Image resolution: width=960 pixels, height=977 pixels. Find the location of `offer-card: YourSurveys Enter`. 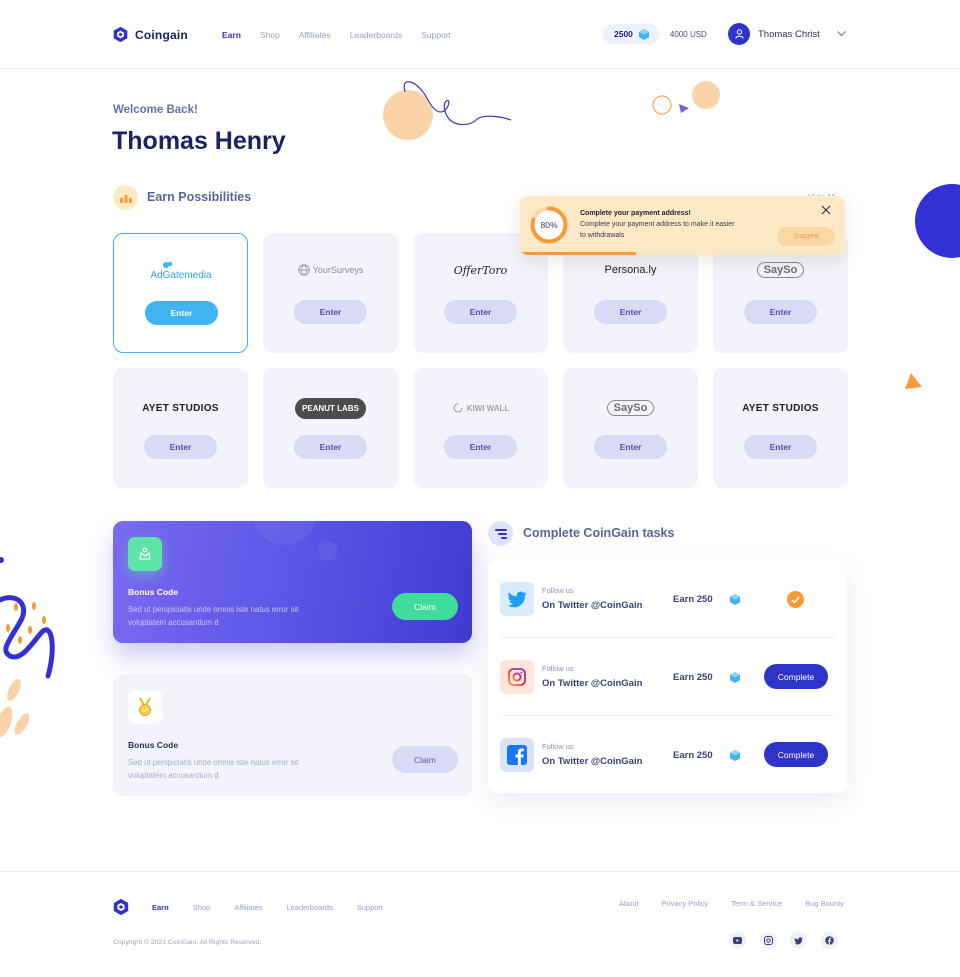

offer-card: YourSurveys Enter is located at coordinates (330, 293).